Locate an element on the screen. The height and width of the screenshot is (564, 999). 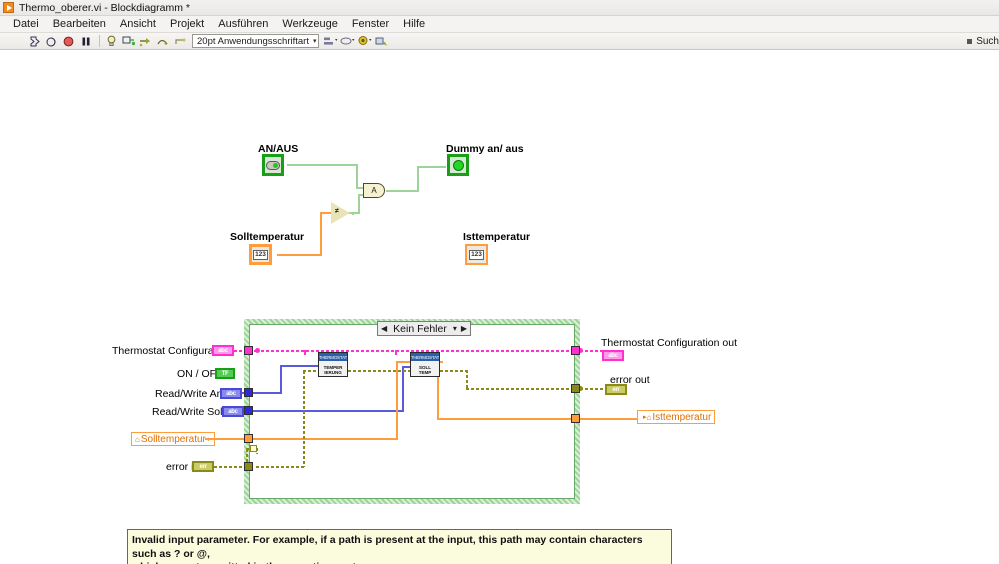
menu-projekt: Projekt is located at coordinates (187, 24).